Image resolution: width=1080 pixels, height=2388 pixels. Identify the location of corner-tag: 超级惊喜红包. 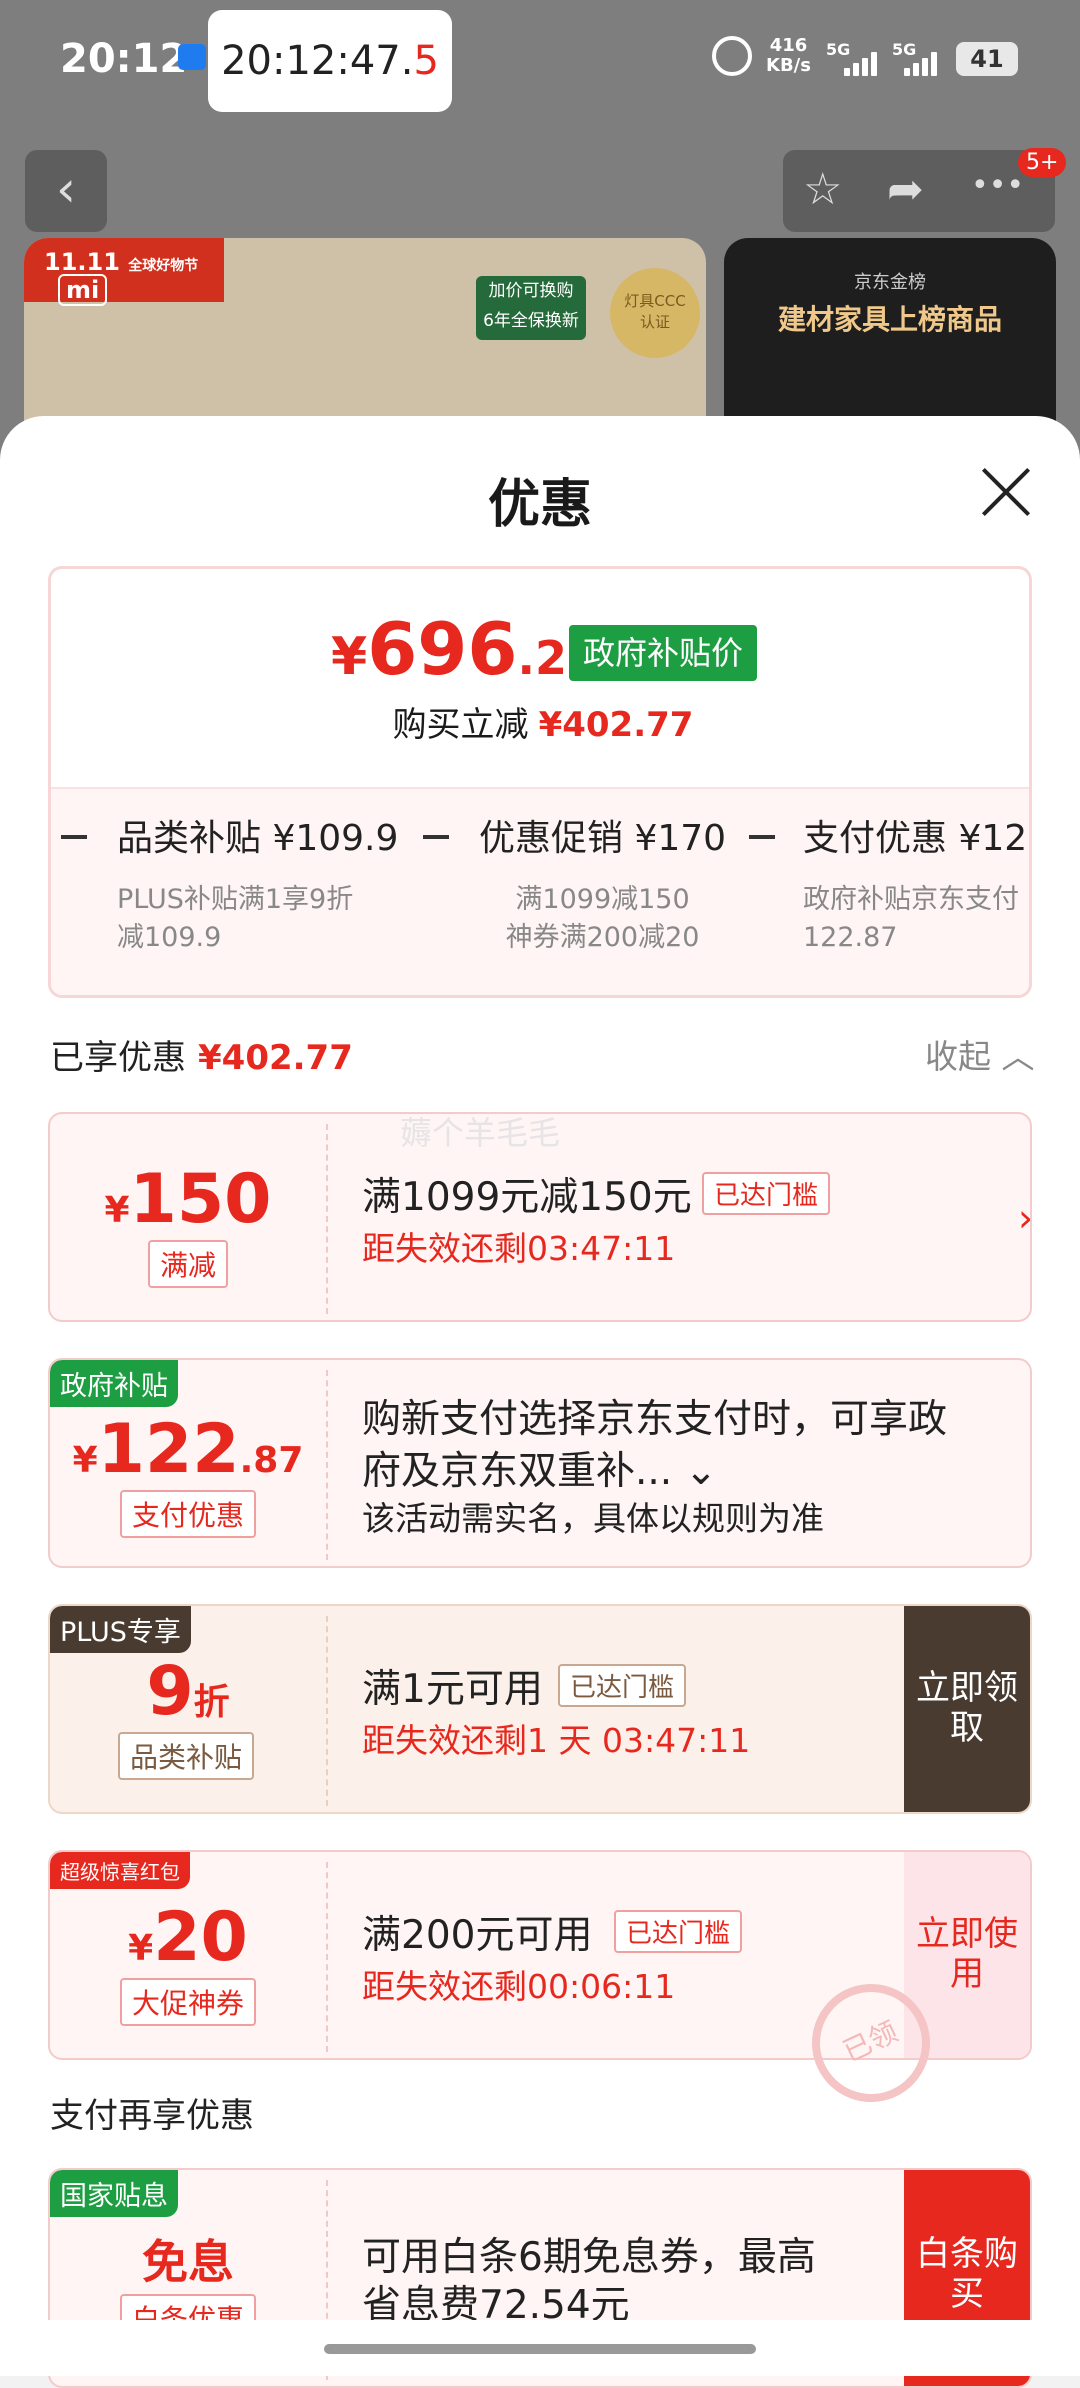
(120, 1870).